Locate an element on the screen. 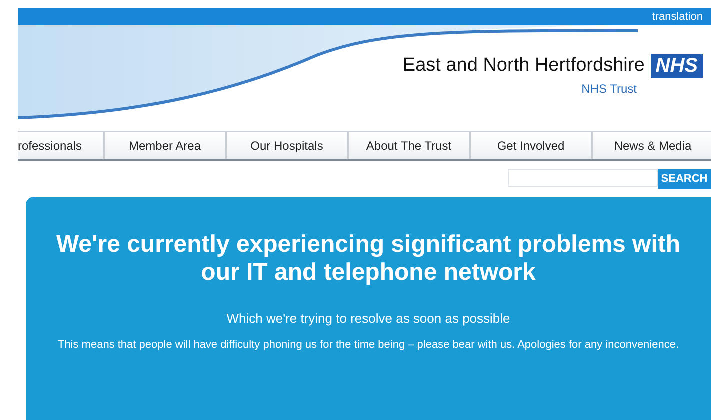  nav-tab: Get Involved is located at coordinates (531, 145).